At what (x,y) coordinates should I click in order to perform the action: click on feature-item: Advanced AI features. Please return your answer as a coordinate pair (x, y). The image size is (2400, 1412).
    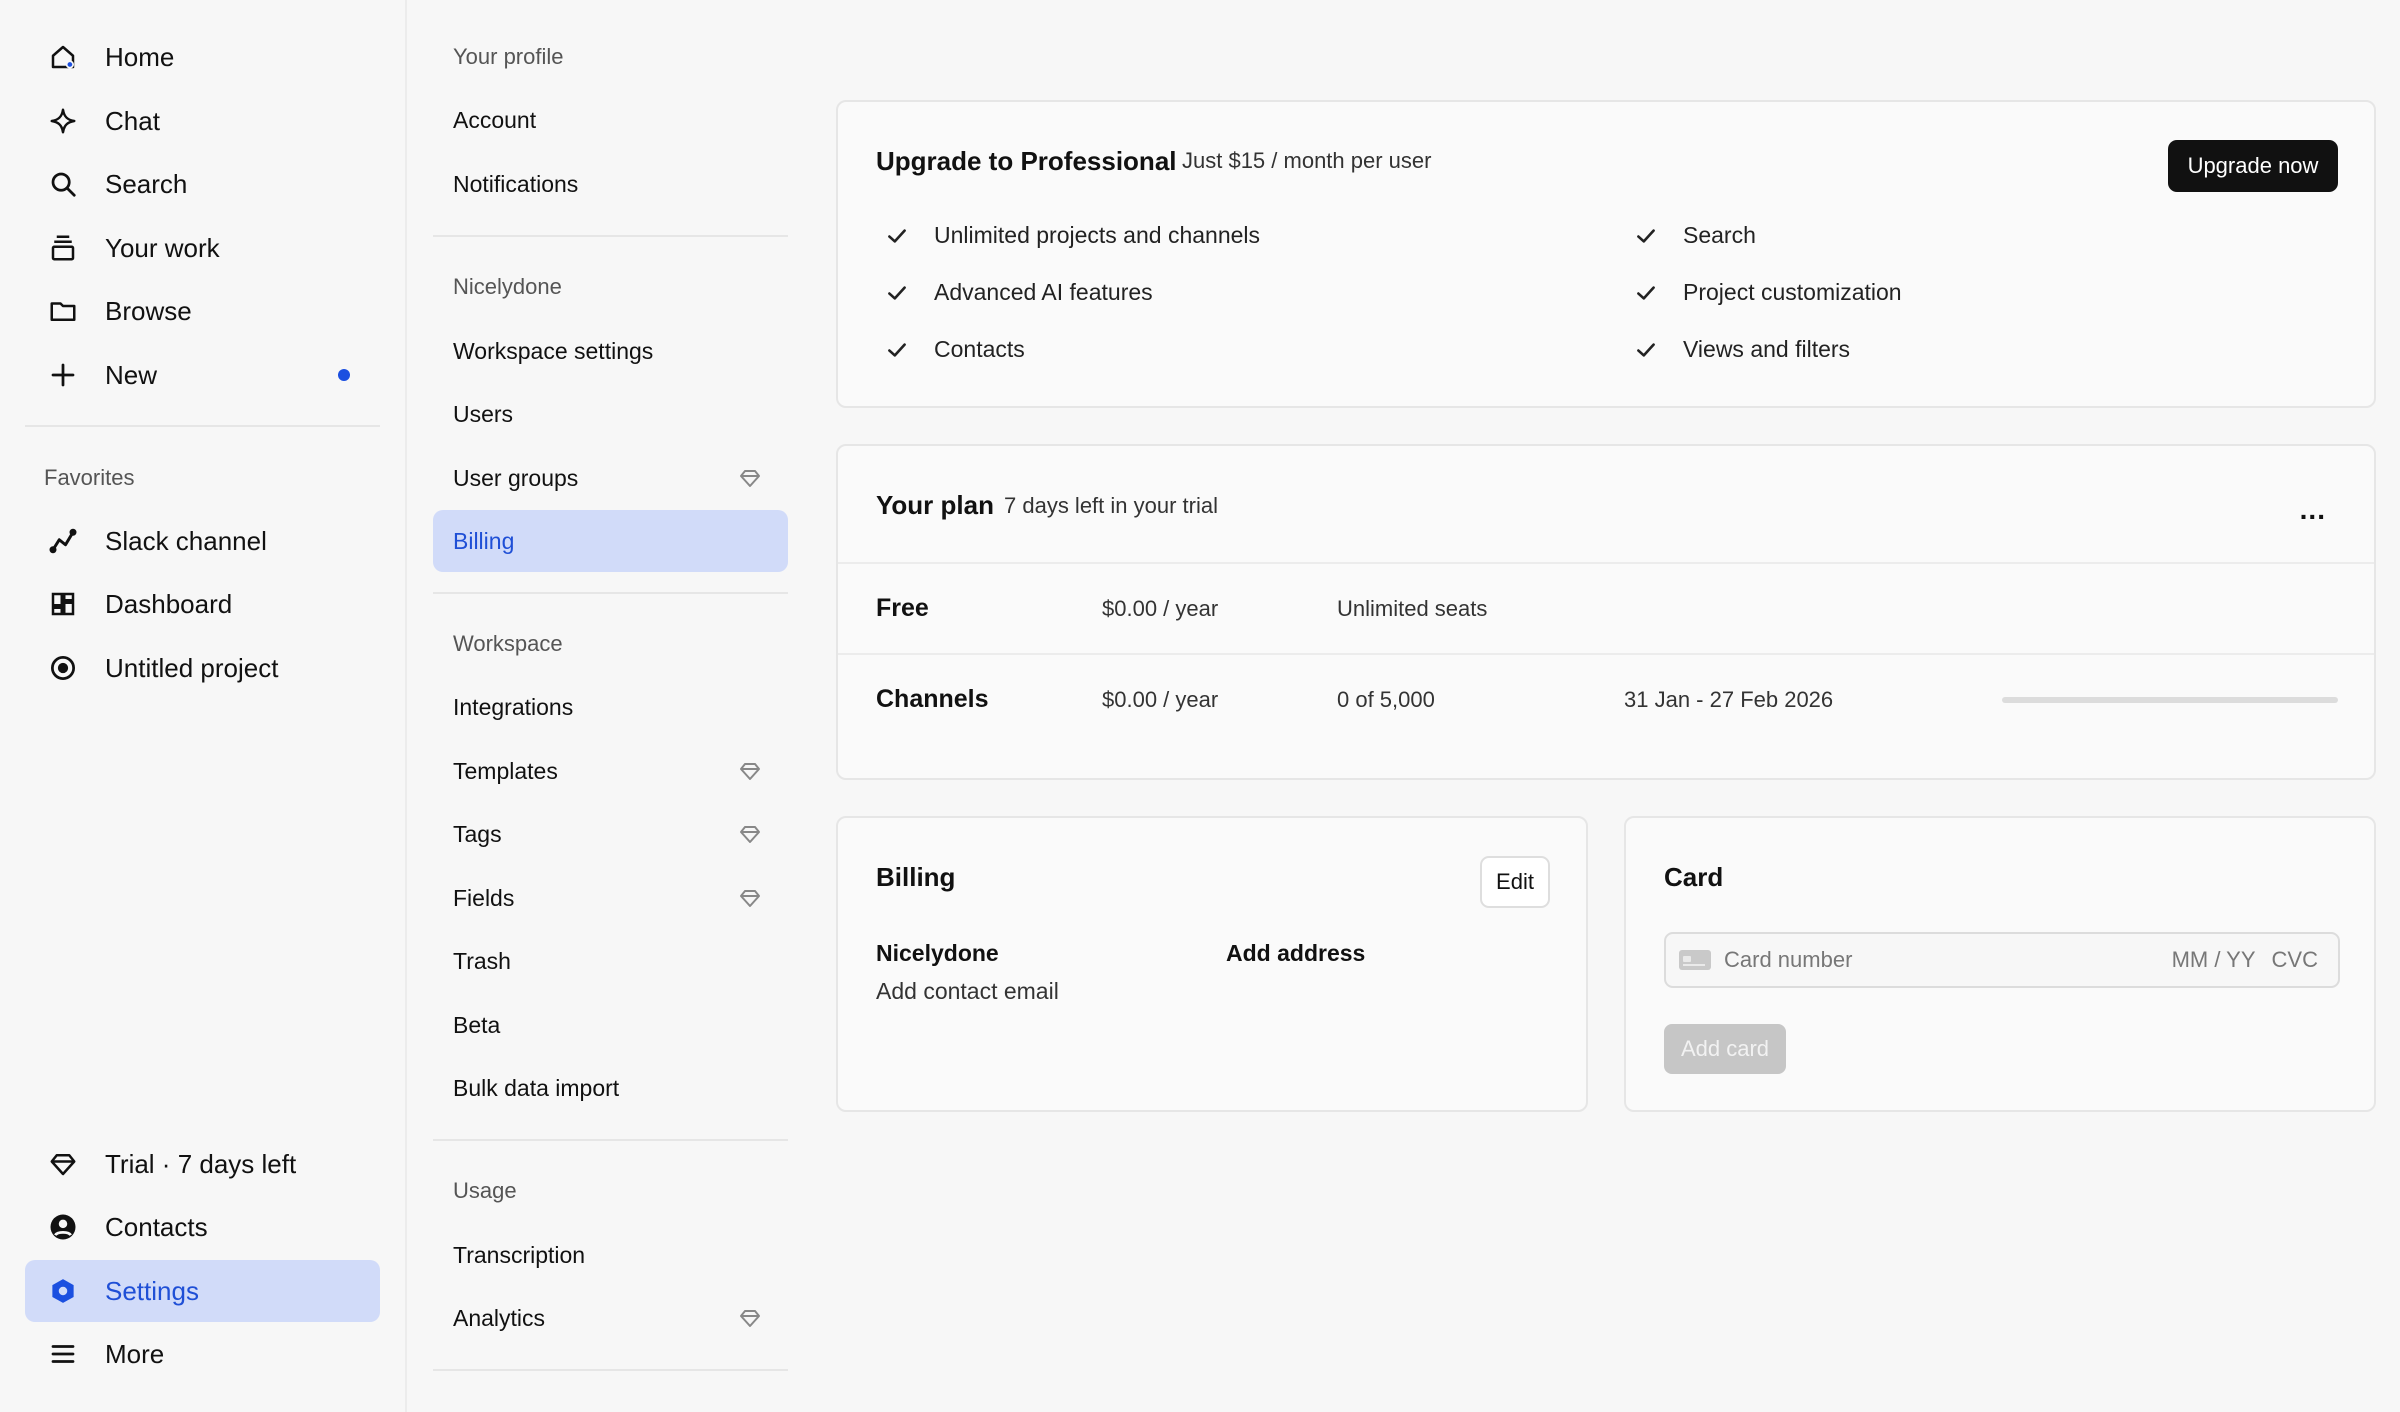
    Looking at the image, I should click on (1018, 292).